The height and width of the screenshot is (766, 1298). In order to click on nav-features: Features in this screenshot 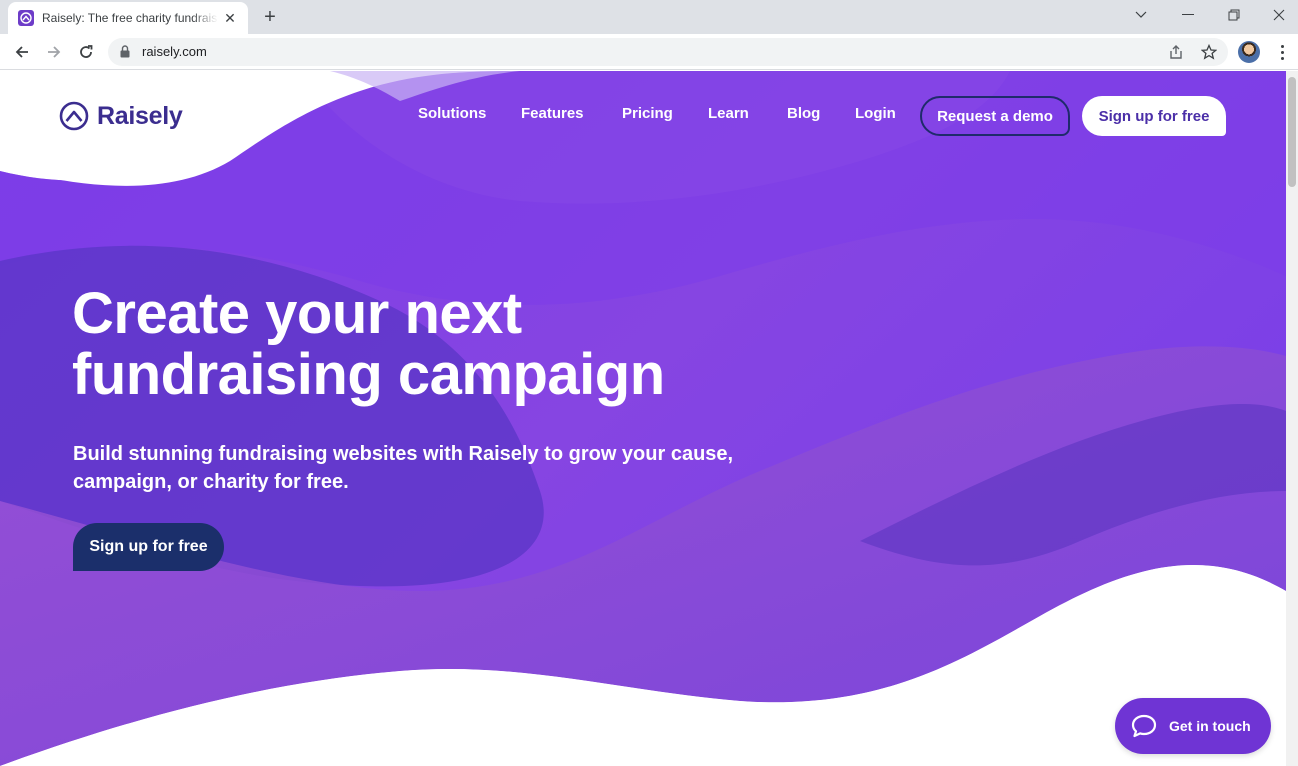, I will do `click(552, 113)`.